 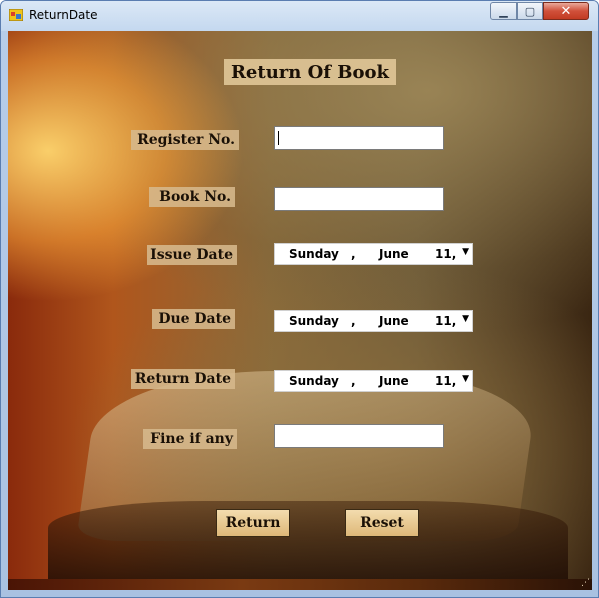 What do you see at coordinates (373, 254) in the screenshot?
I see `issue-date-picker: Sunday , June 11, ▼` at bounding box center [373, 254].